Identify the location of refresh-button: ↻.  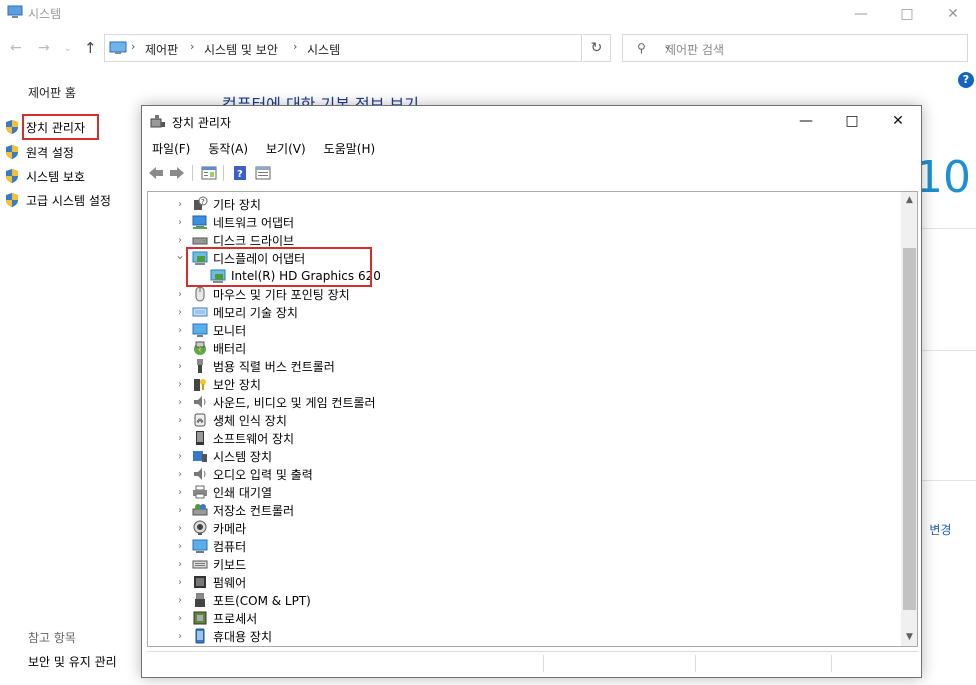
(597, 48).